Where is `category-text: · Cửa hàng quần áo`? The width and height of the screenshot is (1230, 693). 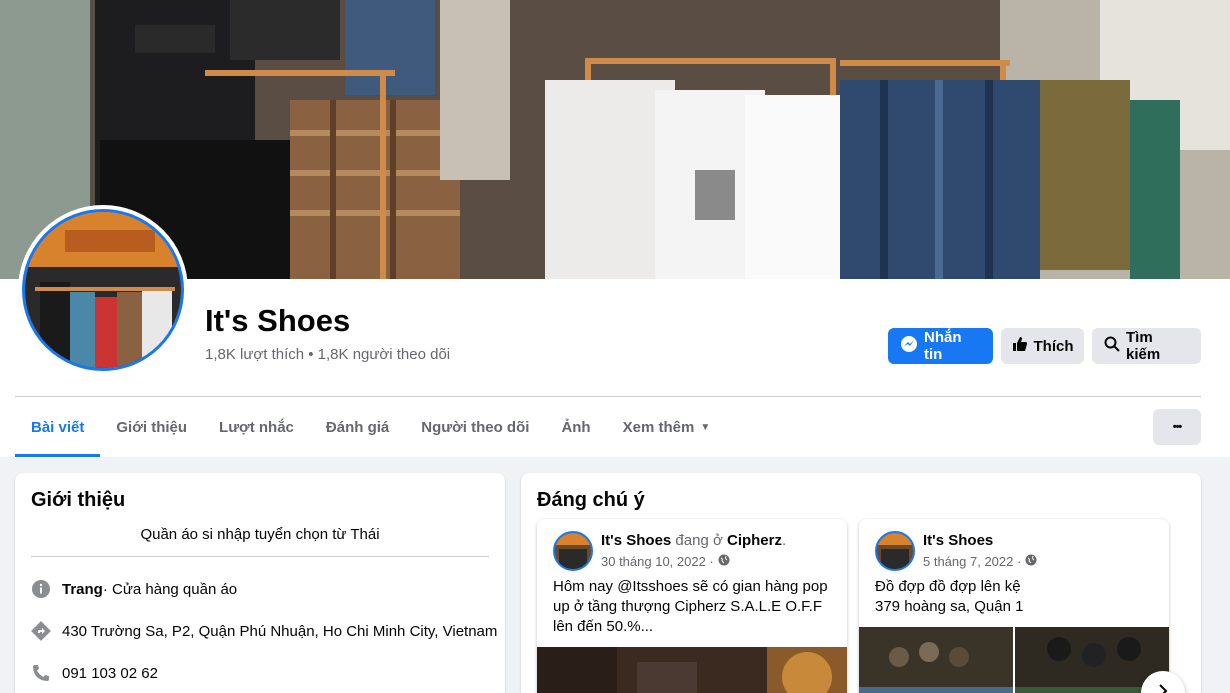
category-text: · Cửa hàng quần áo is located at coordinates (170, 589).